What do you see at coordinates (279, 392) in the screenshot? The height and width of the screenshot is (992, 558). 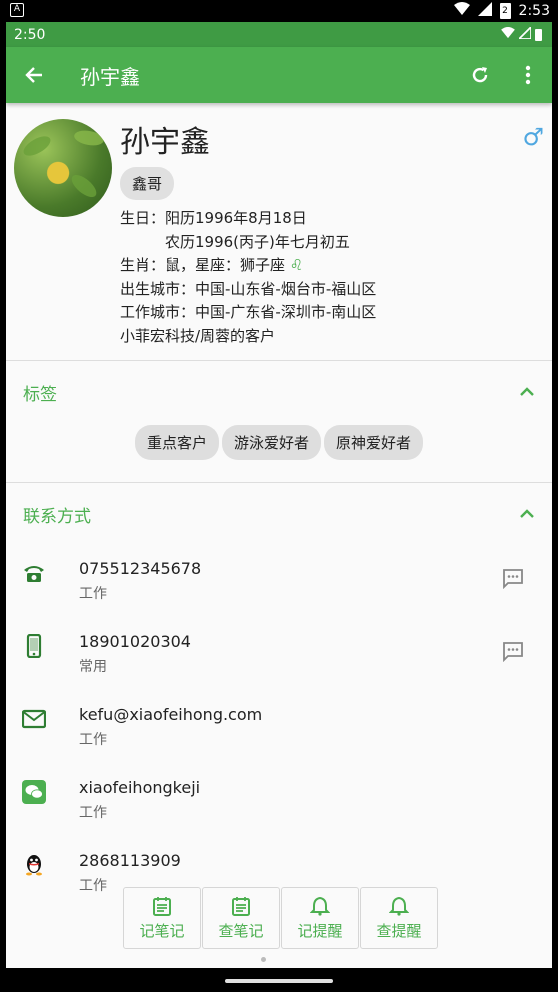 I see `tags-section-header: 标签` at bounding box center [279, 392].